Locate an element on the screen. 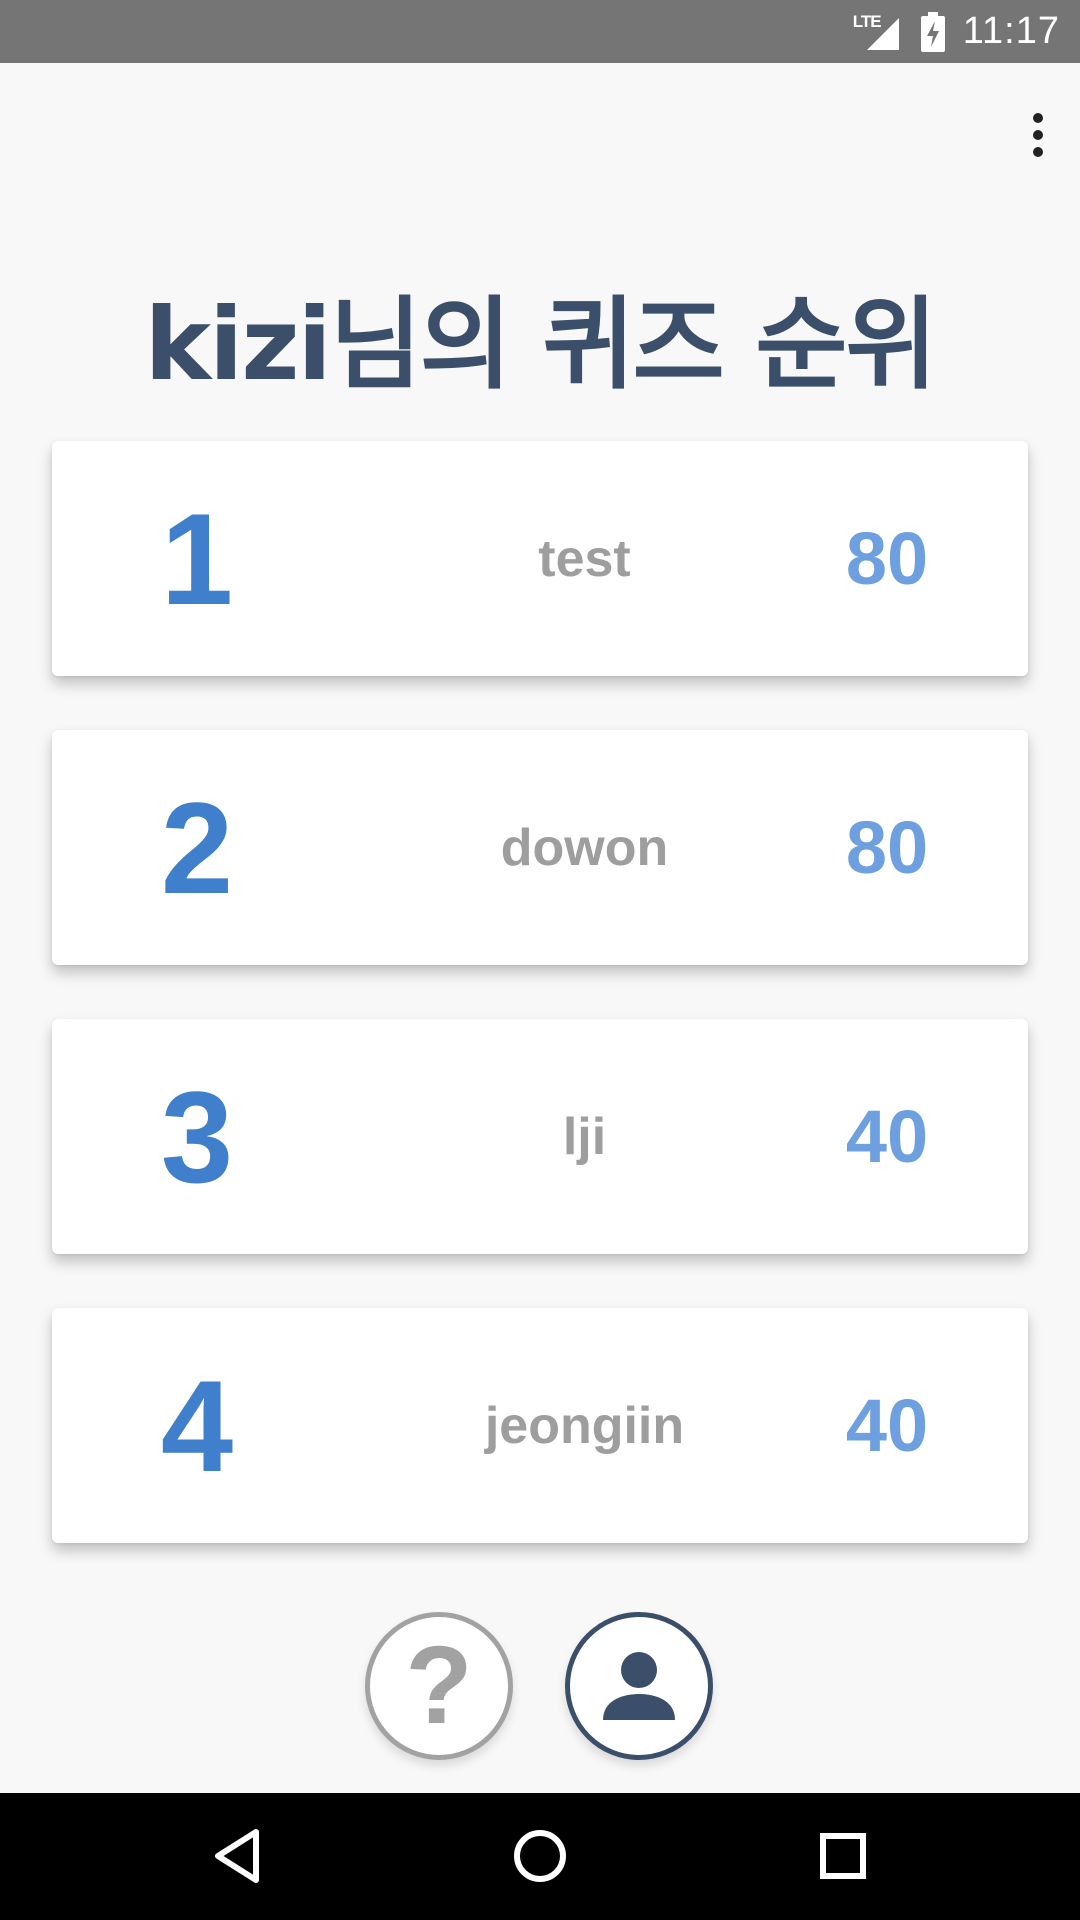 This screenshot has width=1080, height=1920. ranking-card: 3 lji 40 is located at coordinates (540, 1136).